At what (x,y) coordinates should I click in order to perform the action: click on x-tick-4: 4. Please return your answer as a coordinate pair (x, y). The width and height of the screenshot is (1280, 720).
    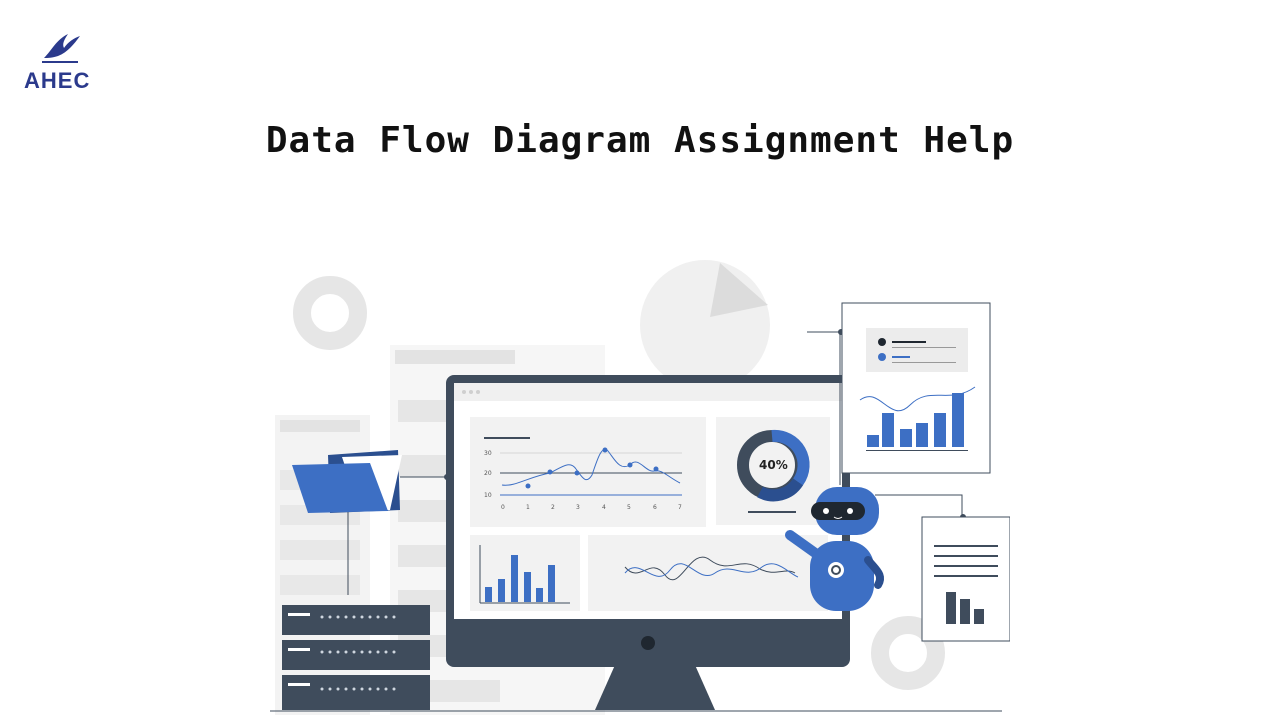
    Looking at the image, I should click on (604, 507).